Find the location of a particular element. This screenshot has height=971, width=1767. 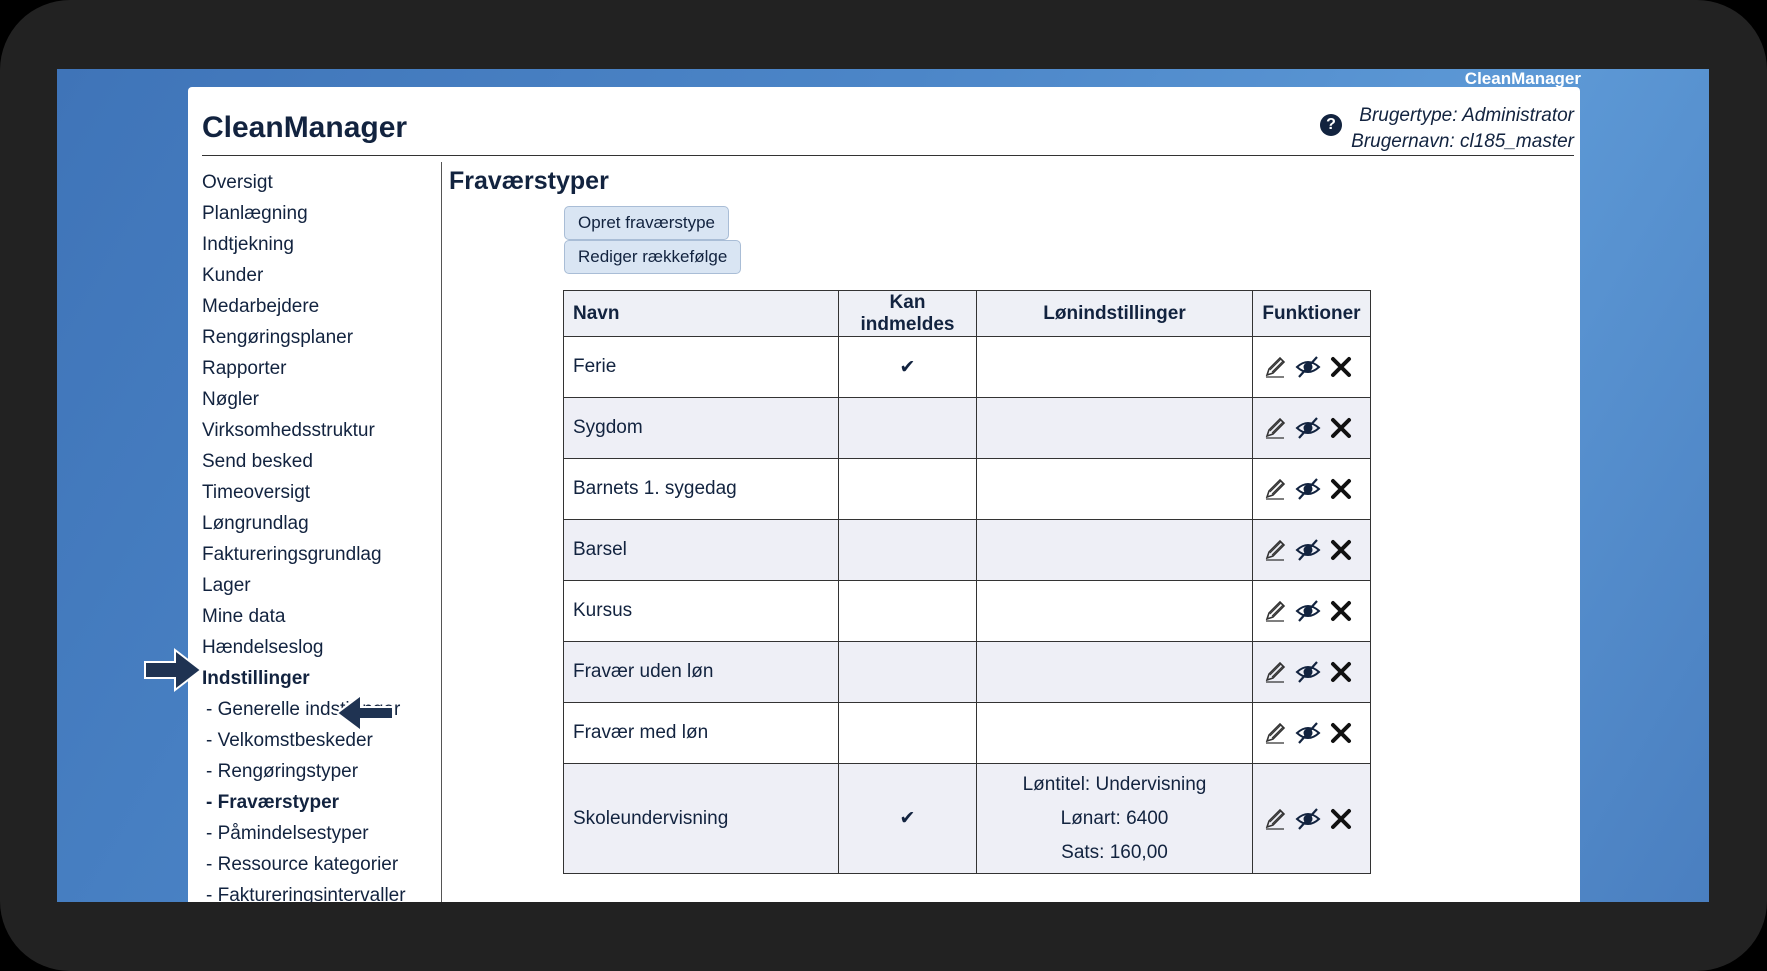

salary-line: Lønart: 6400 is located at coordinates (1114, 818).